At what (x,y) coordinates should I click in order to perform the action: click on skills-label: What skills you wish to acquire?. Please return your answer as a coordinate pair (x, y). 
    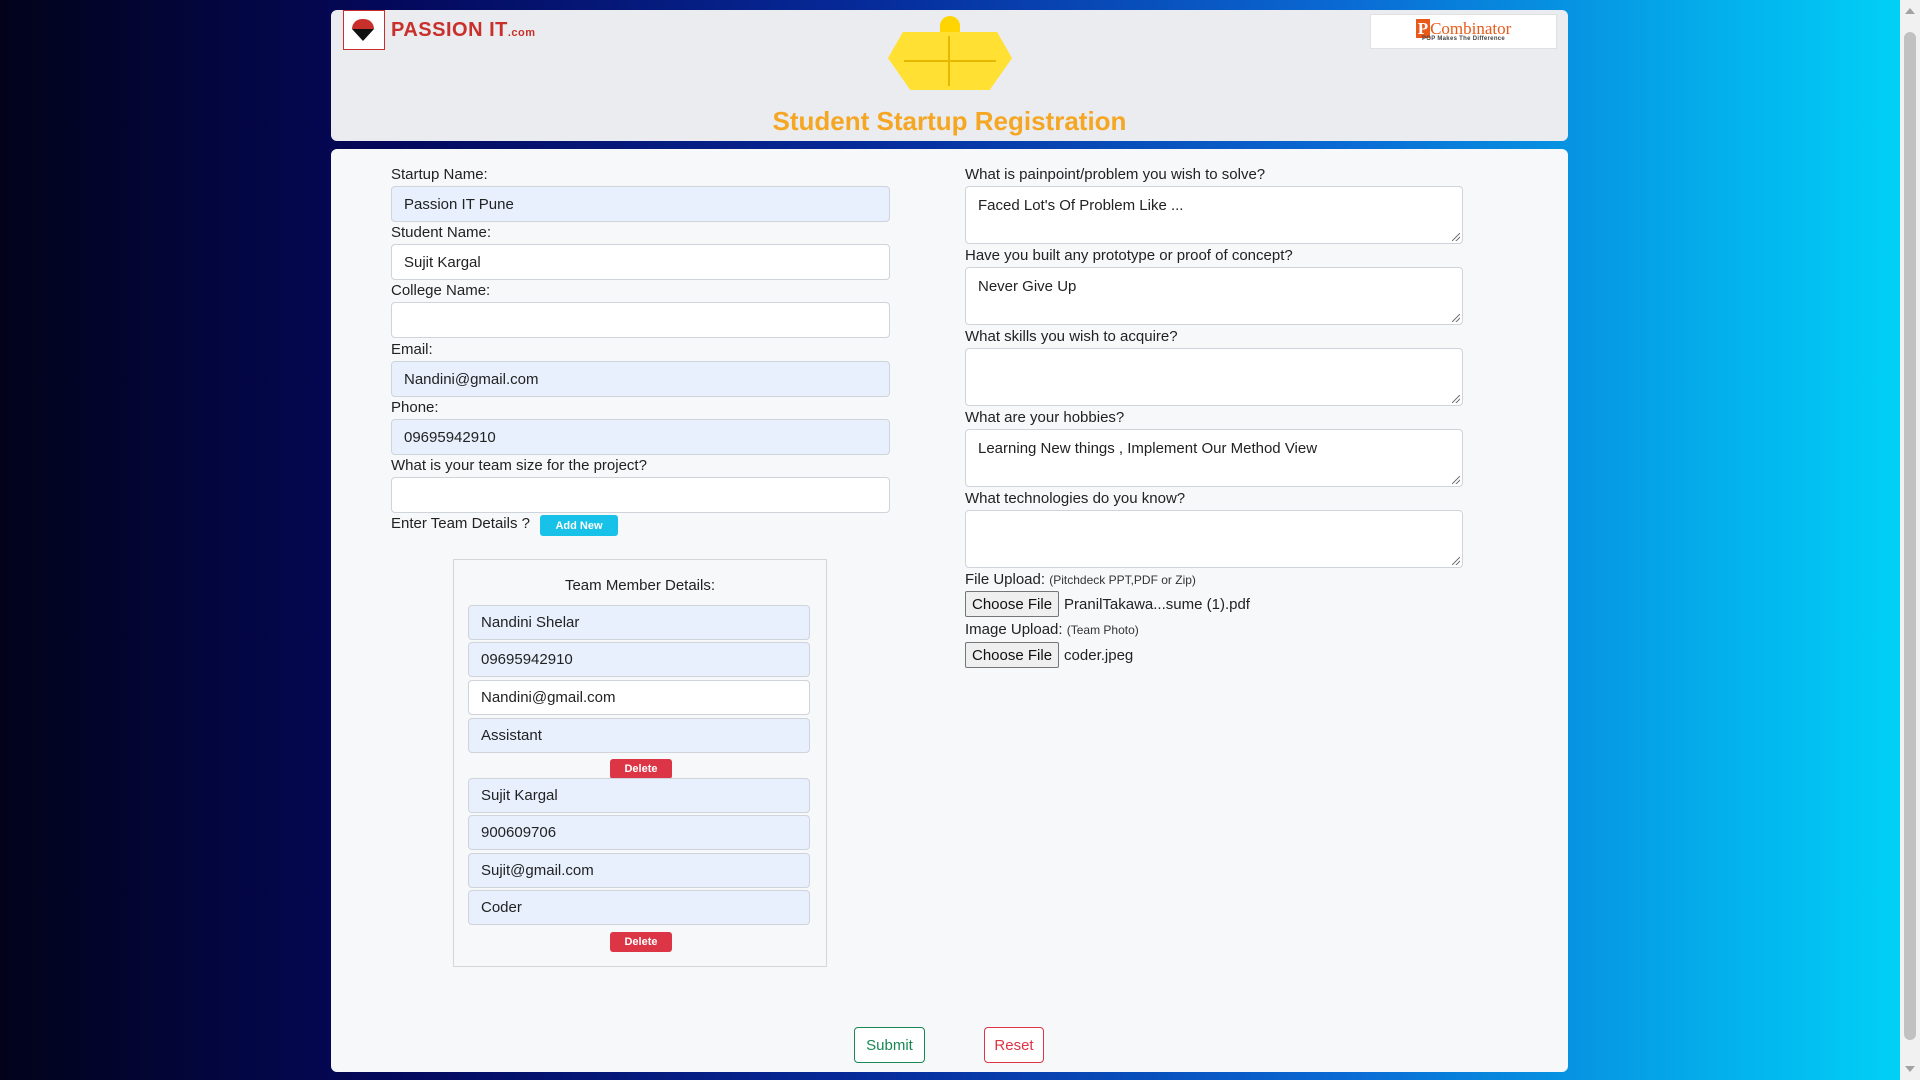
    Looking at the image, I should click on (1071, 336).